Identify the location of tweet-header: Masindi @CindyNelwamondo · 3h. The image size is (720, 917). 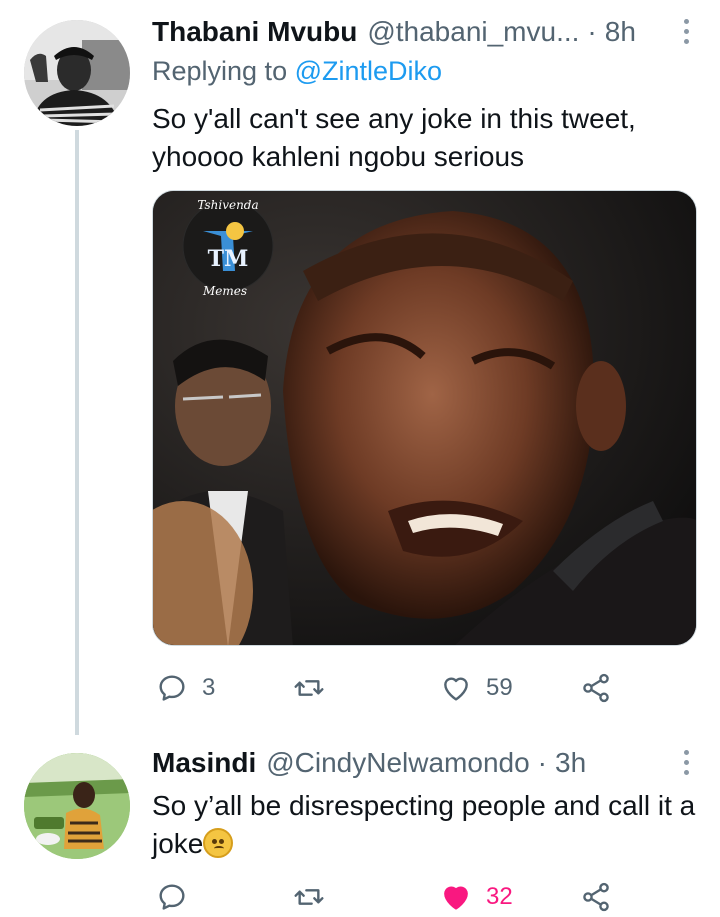
(421, 763).